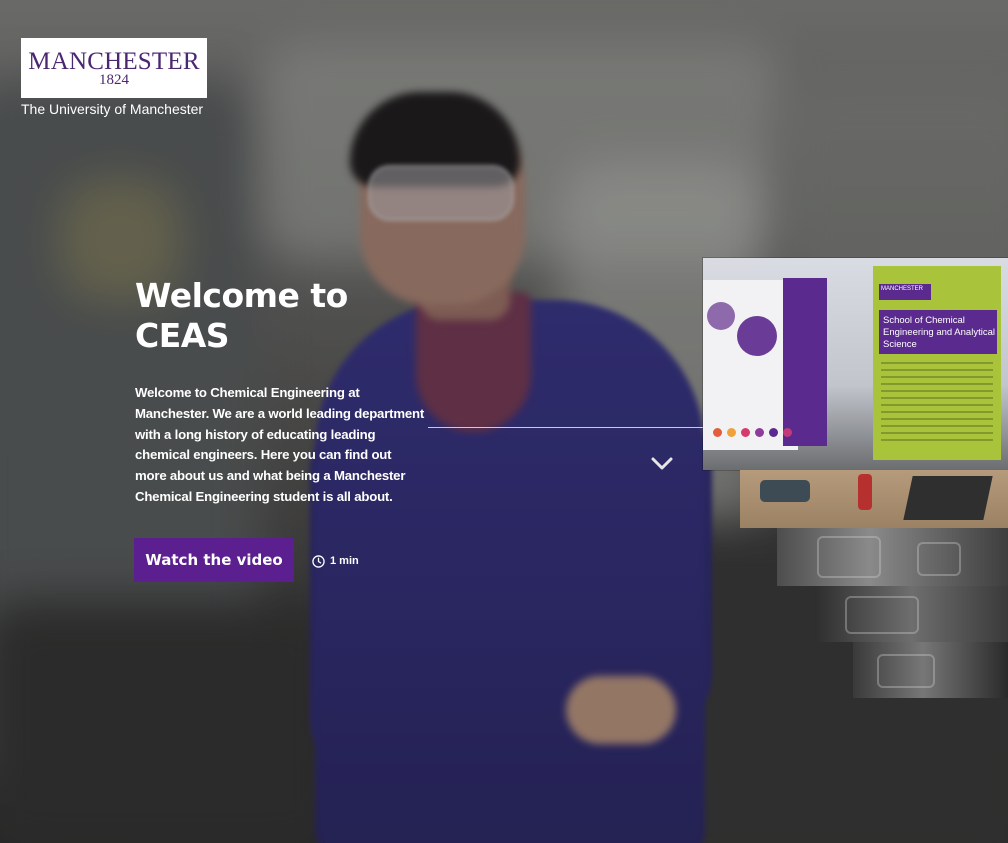 The width and height of the screenshot is (1008, 843). I want to click on university-logo: MANCHESTER 1824, so click(114, 68).